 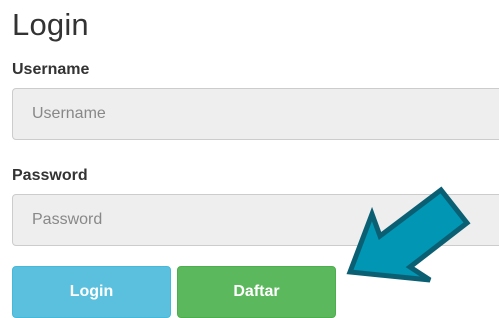 What do you see at coordinates (91, 292) in the screenshot?
I see `login-button: Login` at bounding box center [91, 292].